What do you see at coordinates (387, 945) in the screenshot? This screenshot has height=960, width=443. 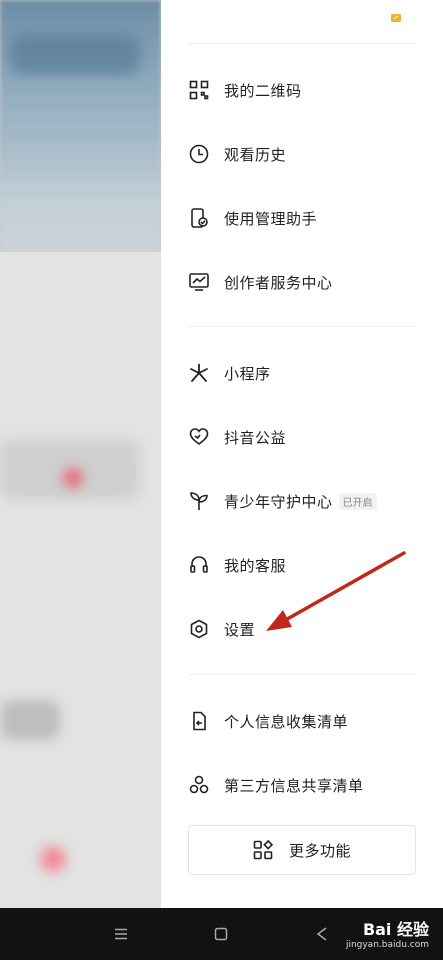 I see `watermark-url: jingyan.baidu.com` at bounding box center [387, 945].